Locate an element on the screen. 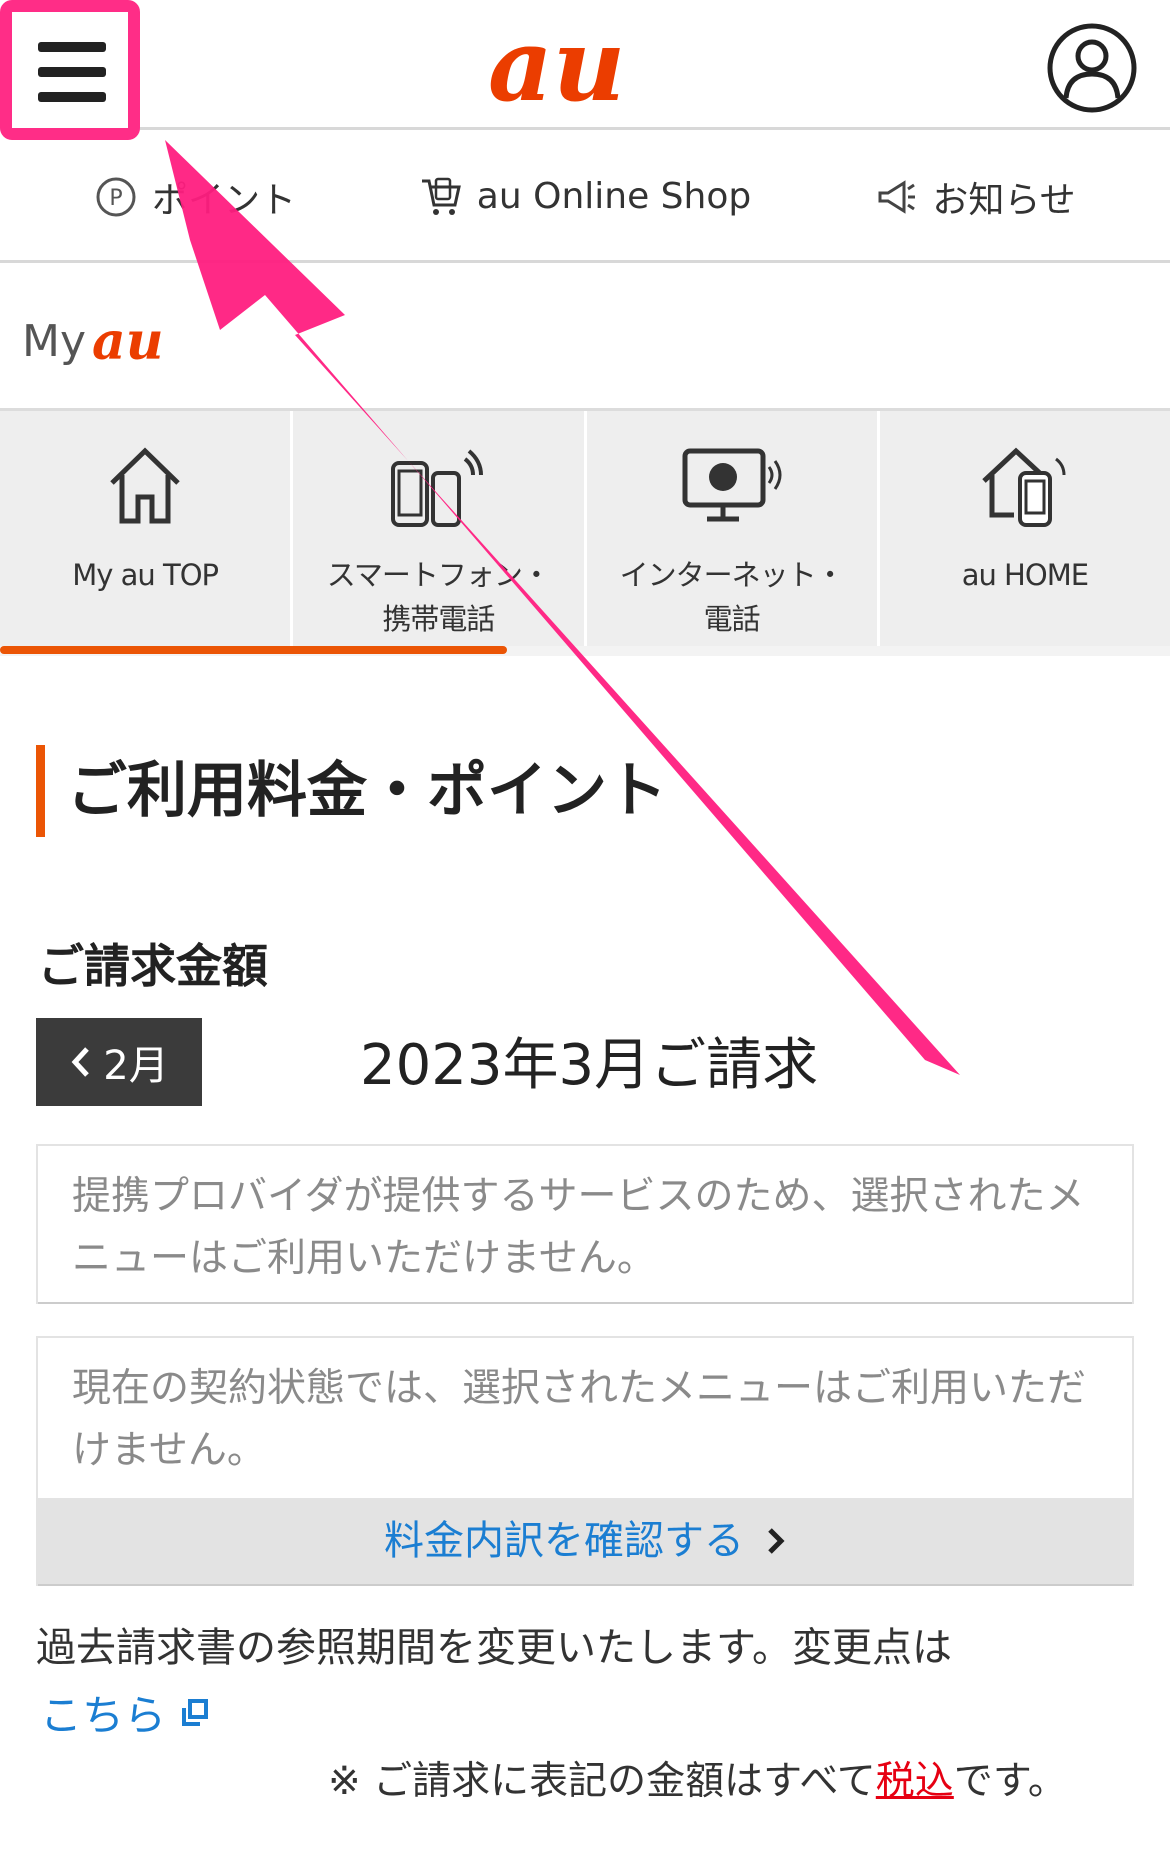  subnav-point-label: ポイント is located at coordinates (223, 200).